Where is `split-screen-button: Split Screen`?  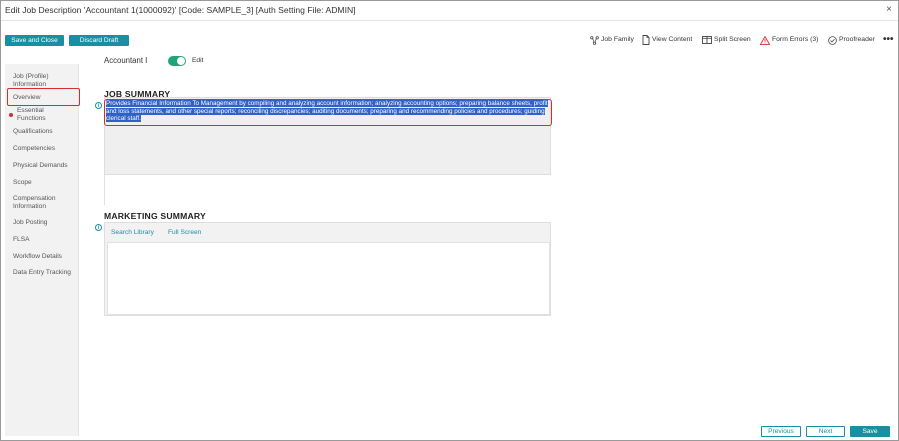
split-screen-button: Split Screen is located at coordinates (726, 40).